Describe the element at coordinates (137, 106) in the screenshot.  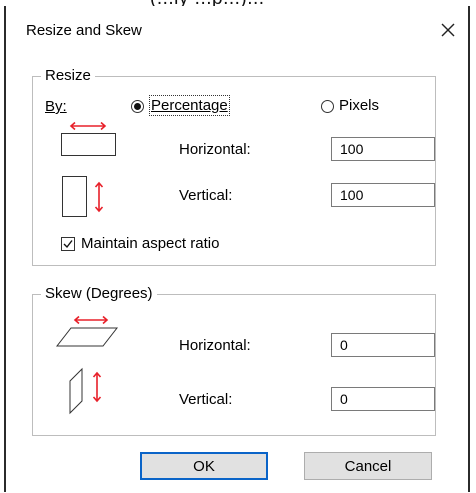
I see `radio-percentage-indicator` at that location.